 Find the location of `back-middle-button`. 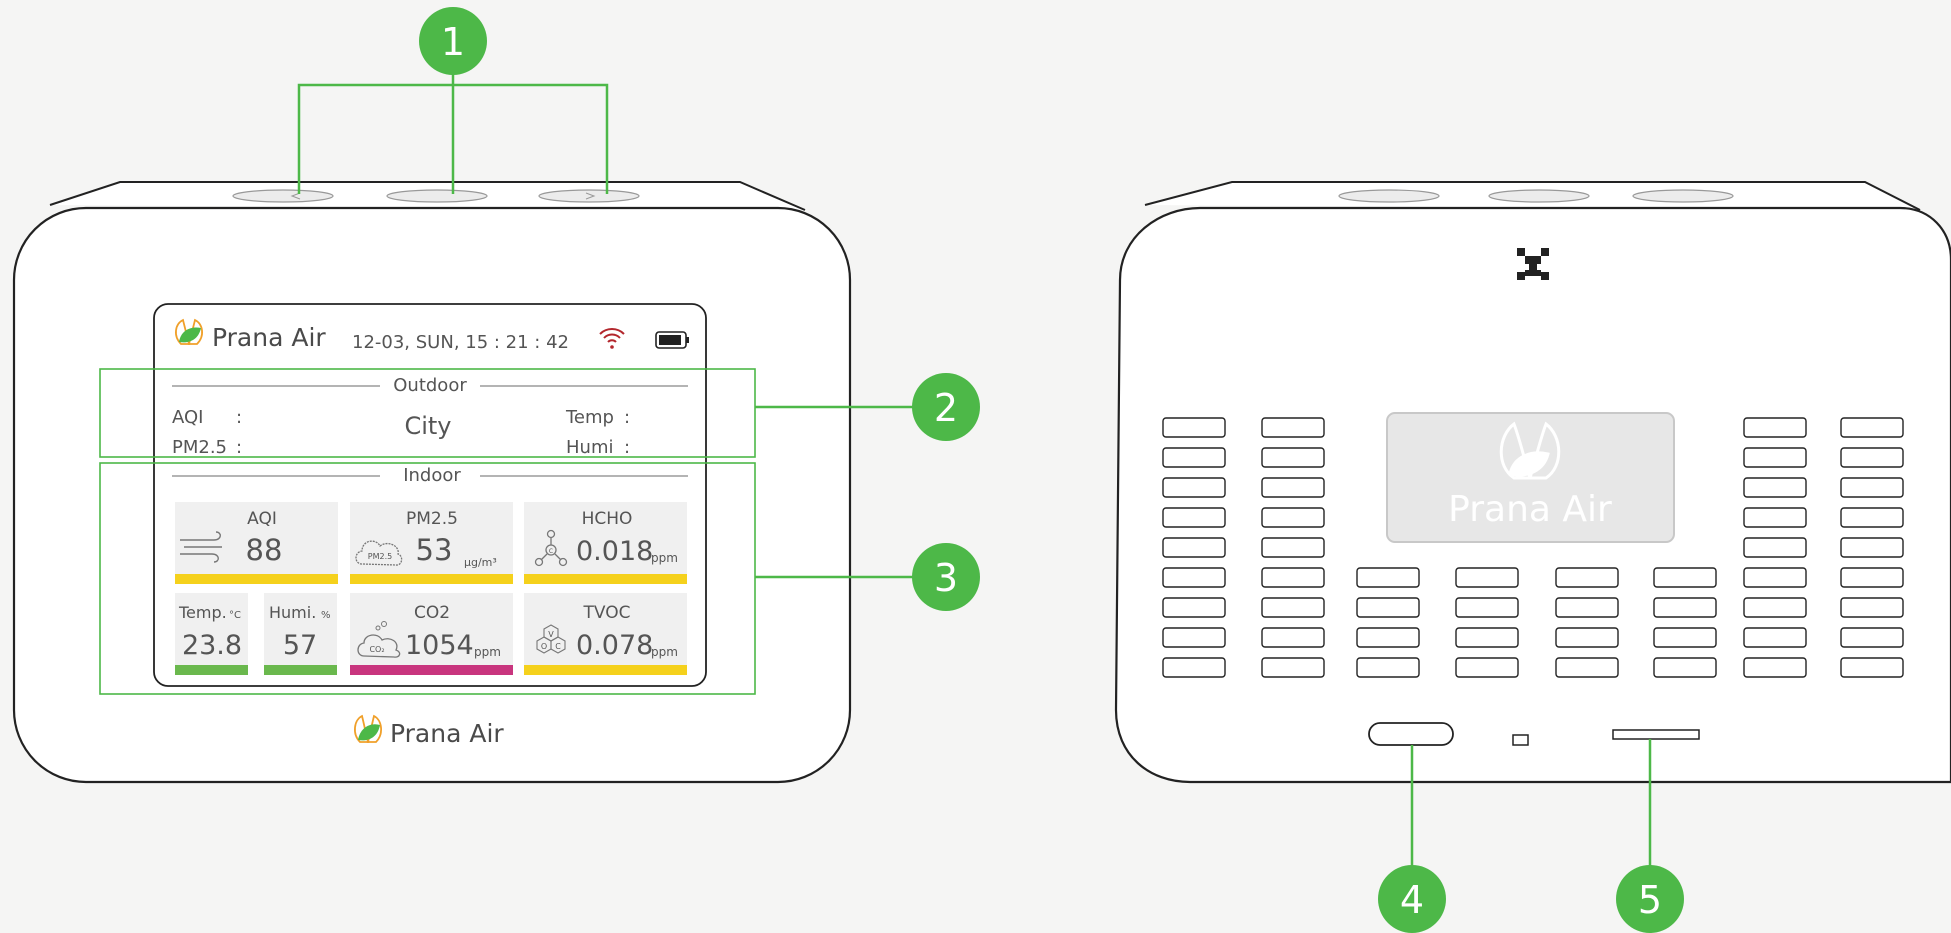

back-middle-button is located at coordinates (1539, 196).